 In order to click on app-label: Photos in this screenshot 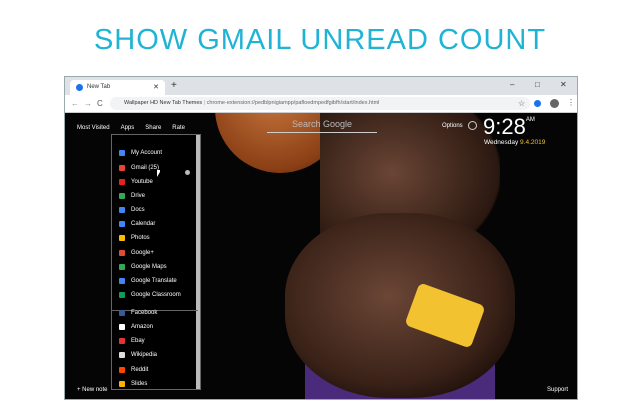, I will do `click(140, 238)`.